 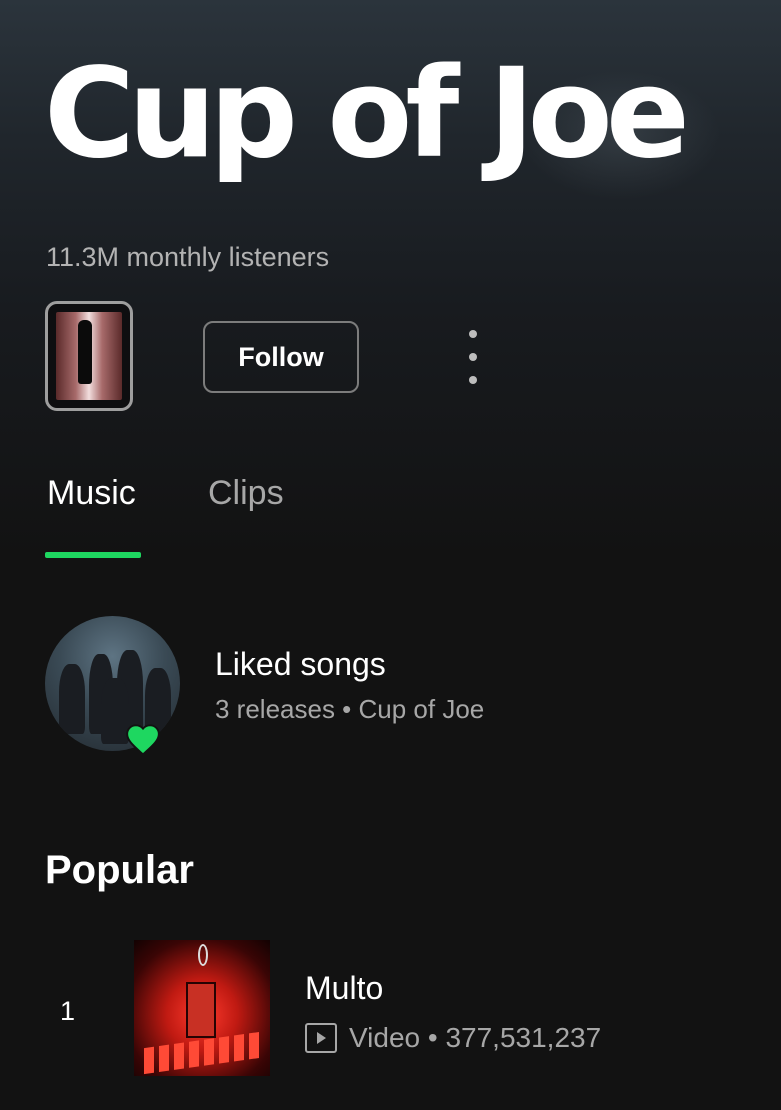 I want to click on liked-songs-title: Liked songs, so click(x=300, y=664).